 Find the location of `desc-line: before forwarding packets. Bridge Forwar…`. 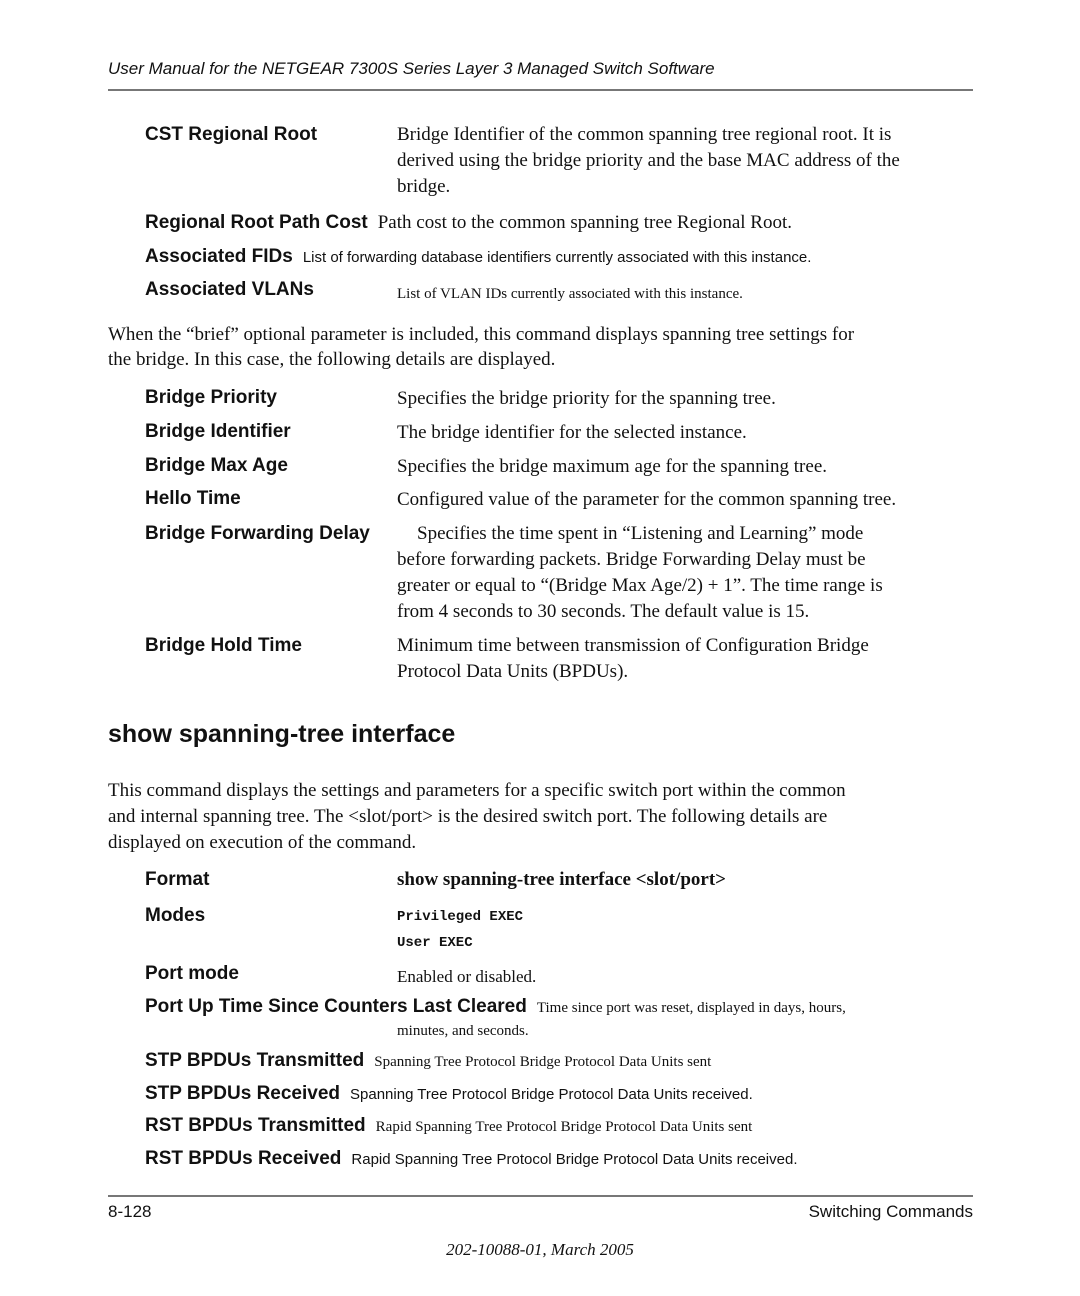

desc-line: before forwarding packets. Bridge Forwar… is located at coordinates (631, 559).